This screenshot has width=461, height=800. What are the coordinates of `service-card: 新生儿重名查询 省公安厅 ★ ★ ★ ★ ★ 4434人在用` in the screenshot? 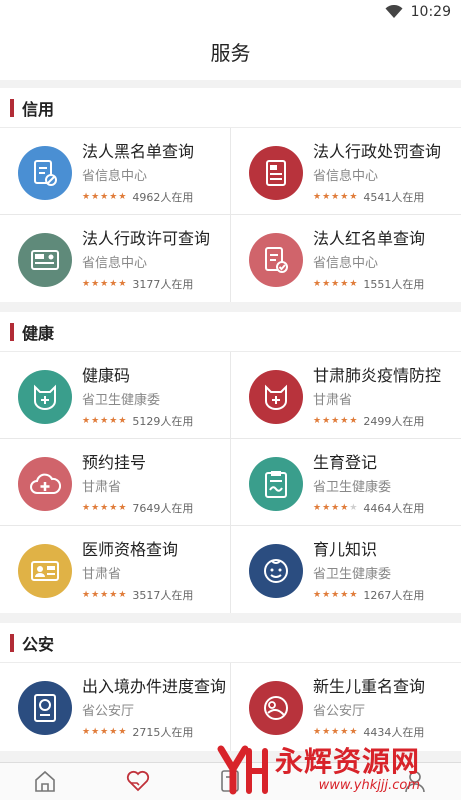 It's located at (346, 706).